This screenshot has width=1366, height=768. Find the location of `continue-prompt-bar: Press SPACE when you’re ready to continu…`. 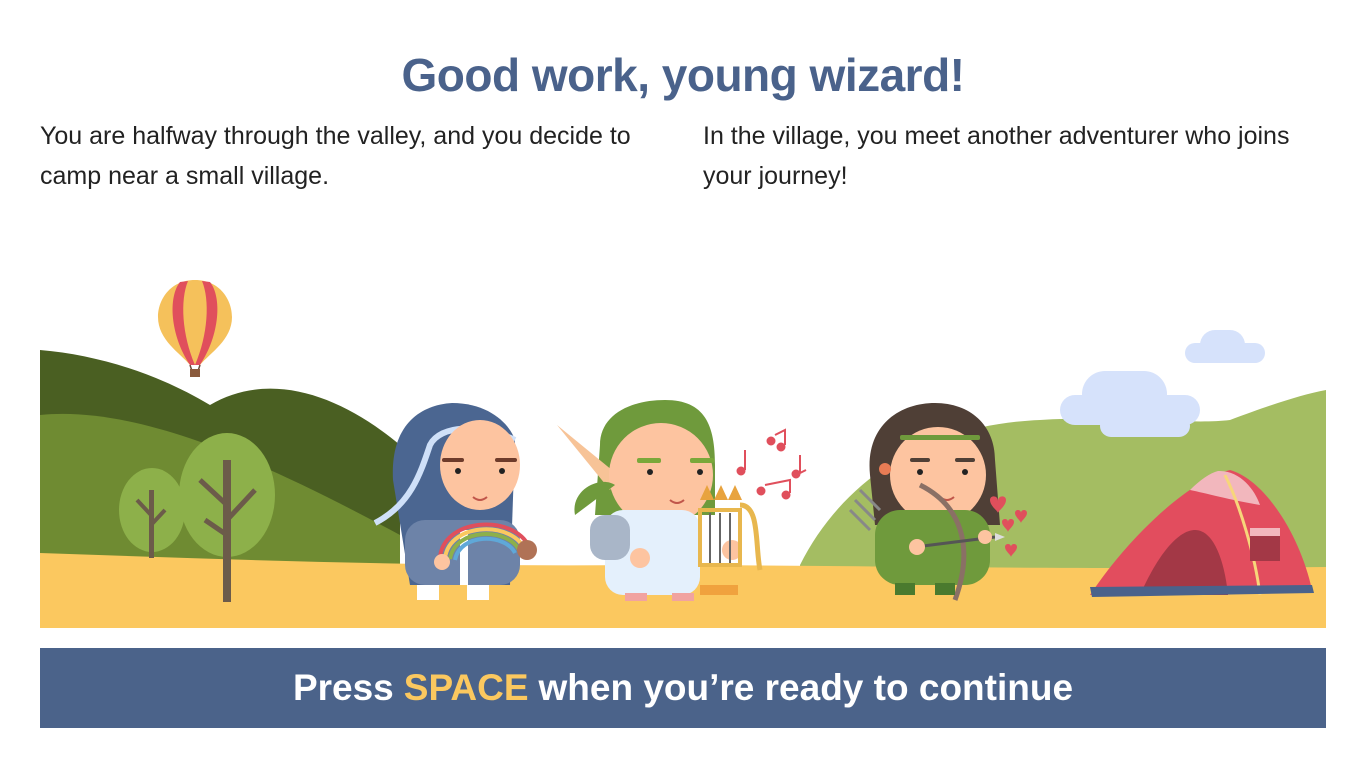

continue-prompt-bar: Press SPACE when you’re ready to continu… is located at coordinates (683, 688).